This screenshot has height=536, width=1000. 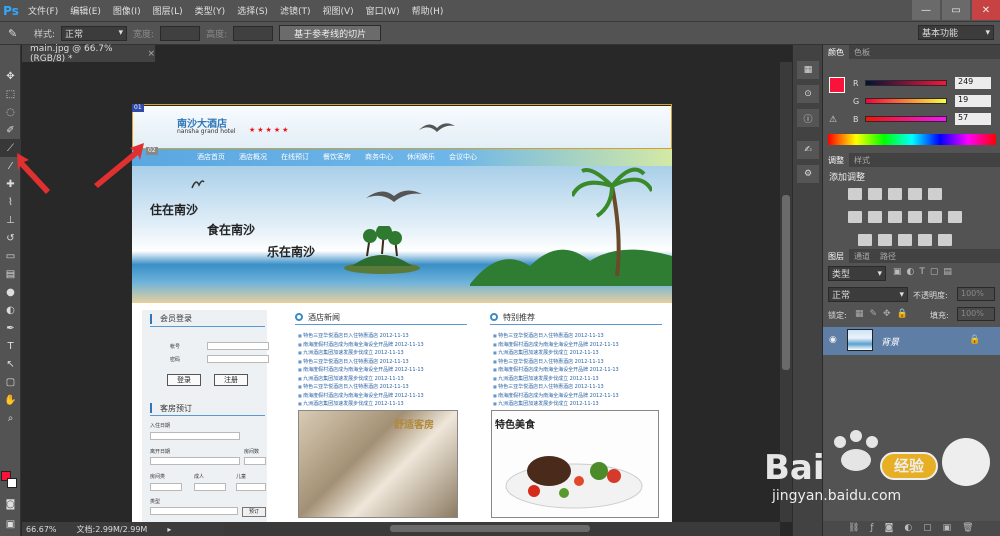 What do you see at coordinates (490, 528) in the screenshot?
I see `horizontal-scroll-thumb` at bounding box center [490, 528].